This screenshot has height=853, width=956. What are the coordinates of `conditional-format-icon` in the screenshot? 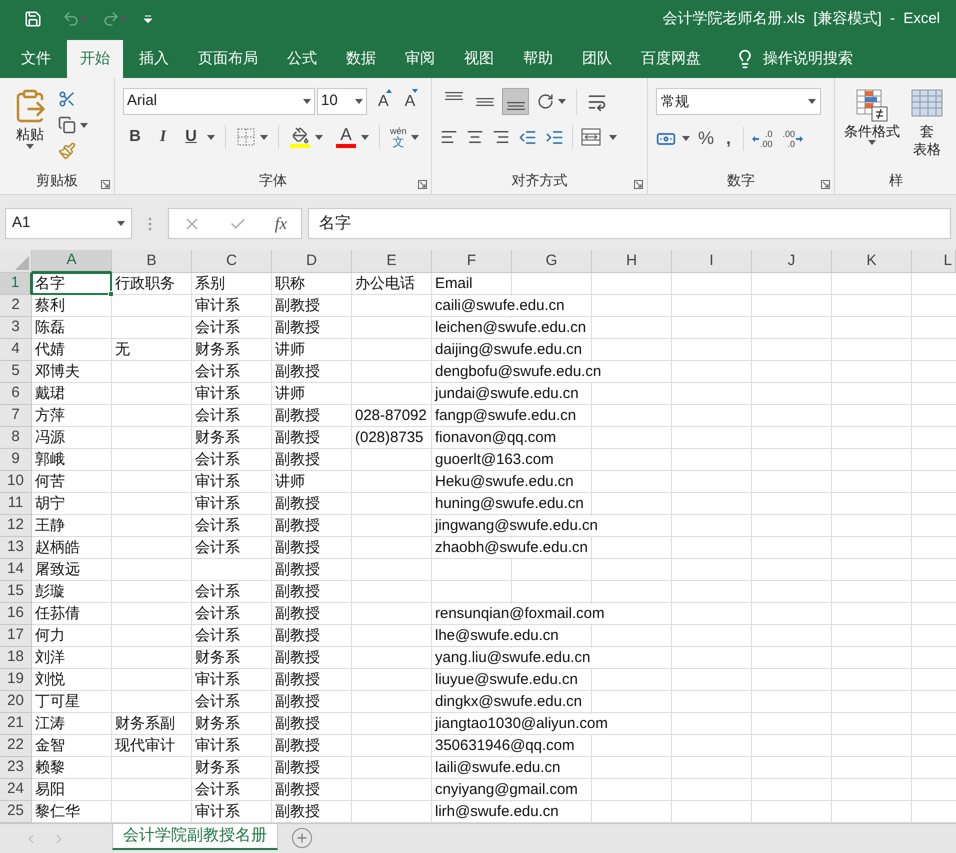 It's located at (872, 105).